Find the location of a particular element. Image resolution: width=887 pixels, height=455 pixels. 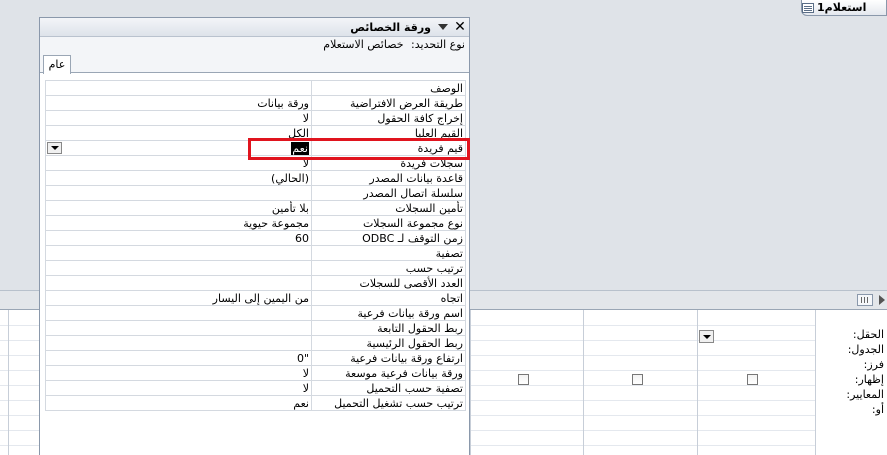

property-name: الوصف is located at coordinates (388, 88).